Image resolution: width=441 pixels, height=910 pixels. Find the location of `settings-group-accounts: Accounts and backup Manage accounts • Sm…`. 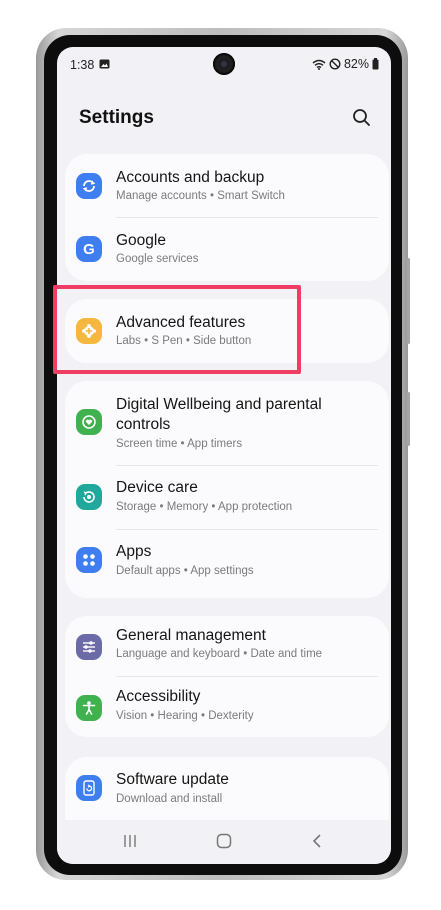

settings-group-accounts: Accounts and backup Manage accounts • Sm… is located at coordinates (227, 217).